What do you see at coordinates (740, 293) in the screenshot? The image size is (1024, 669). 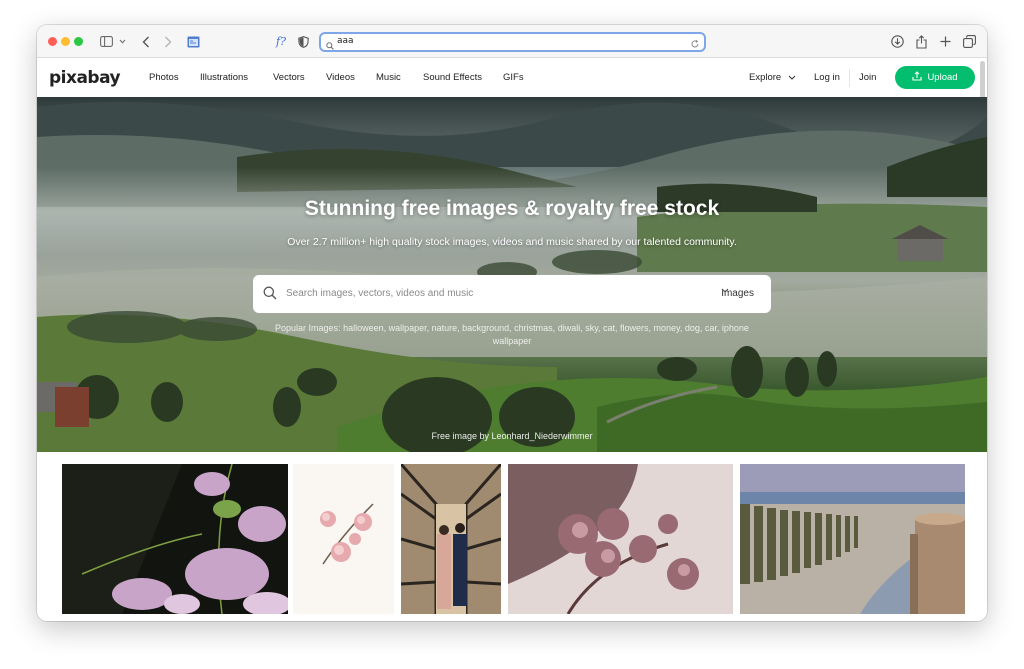 I see `media-type-select: Images` at bounding box center [740, 293].